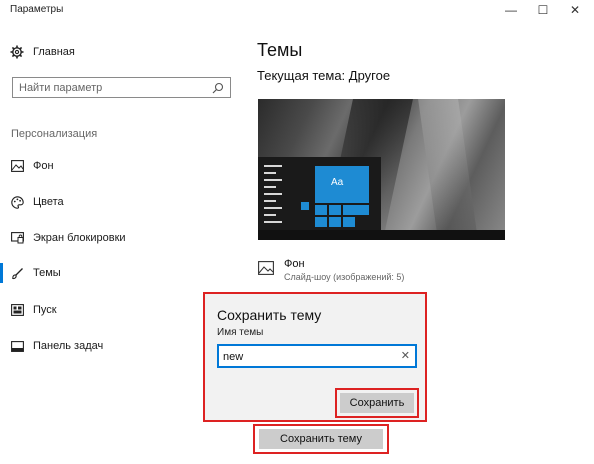 This screenshot has width=594, height=464. What do you see at coordinates (269, 315) in the screenshot?
I see `dialog-title: Сохранить тему` at bounding box center [269, 315].